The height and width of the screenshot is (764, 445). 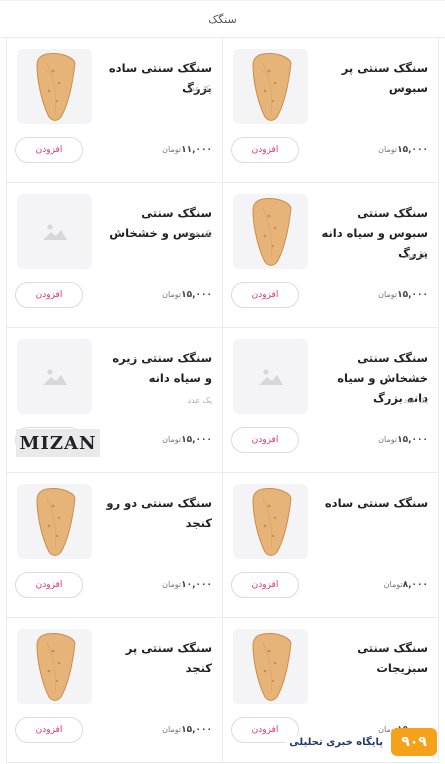 I want to click on price-value: ۱۱,۰۰۰, so click(x=196, y=150).